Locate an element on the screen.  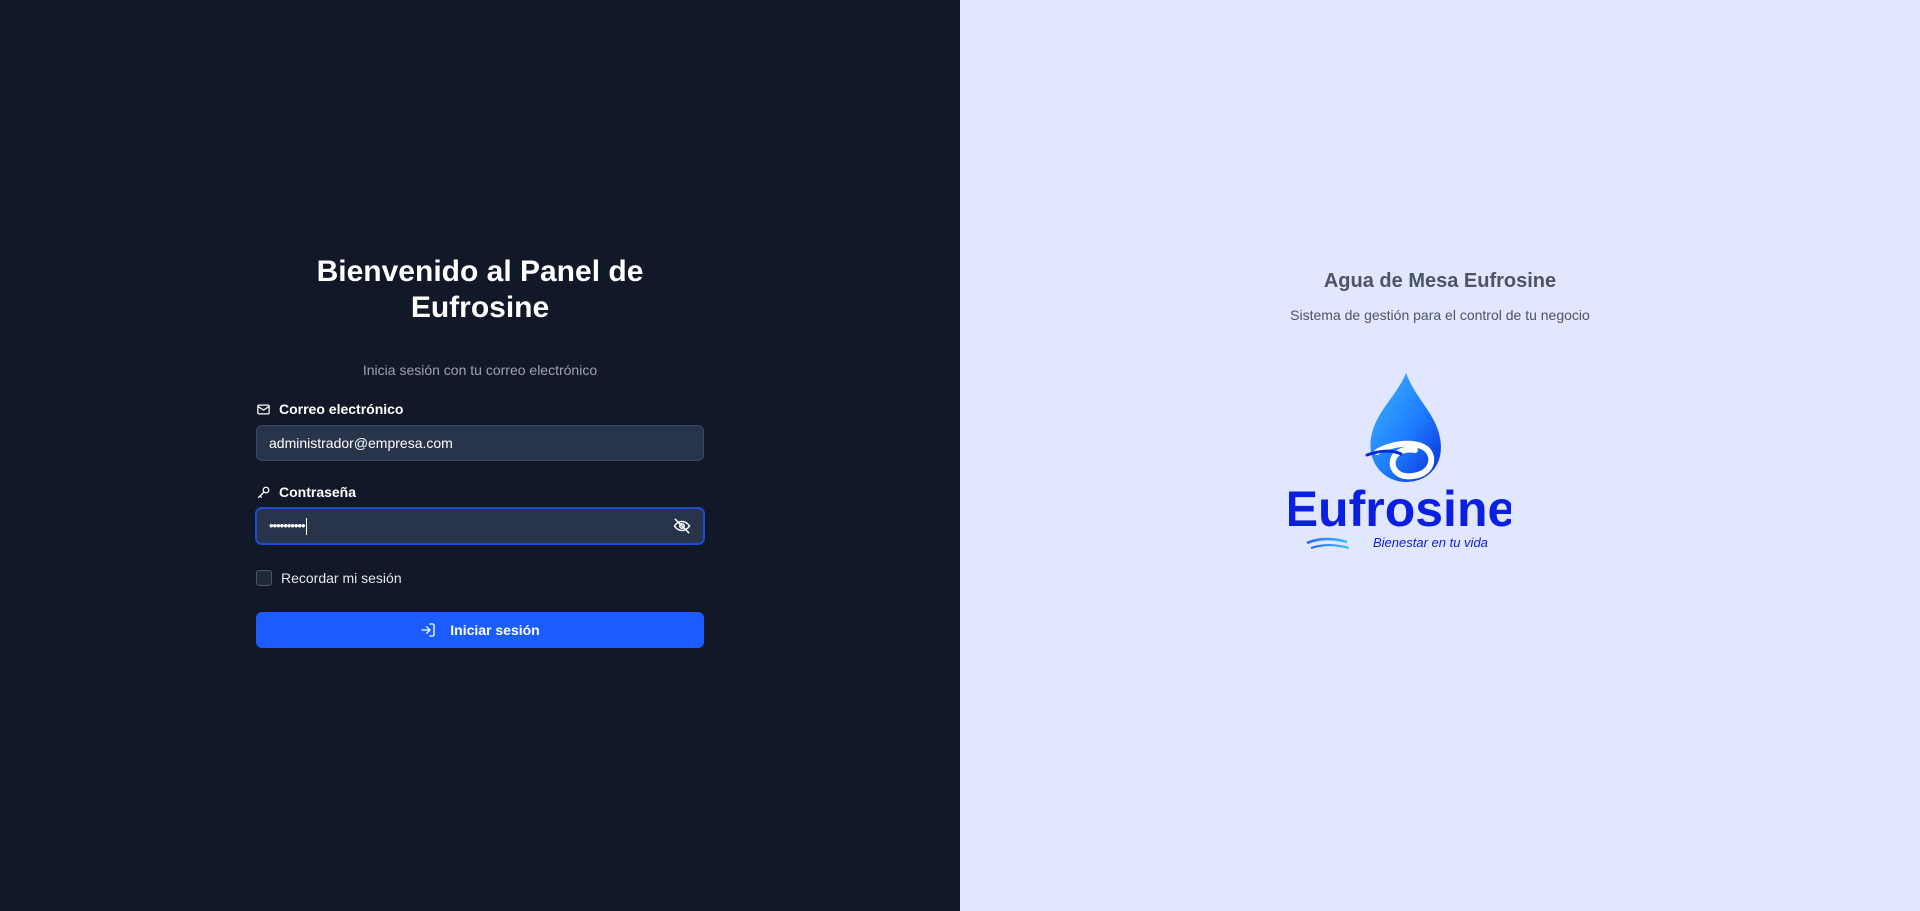
logo-wordmark: Eufrosine is located at coordinates (1400, 509).